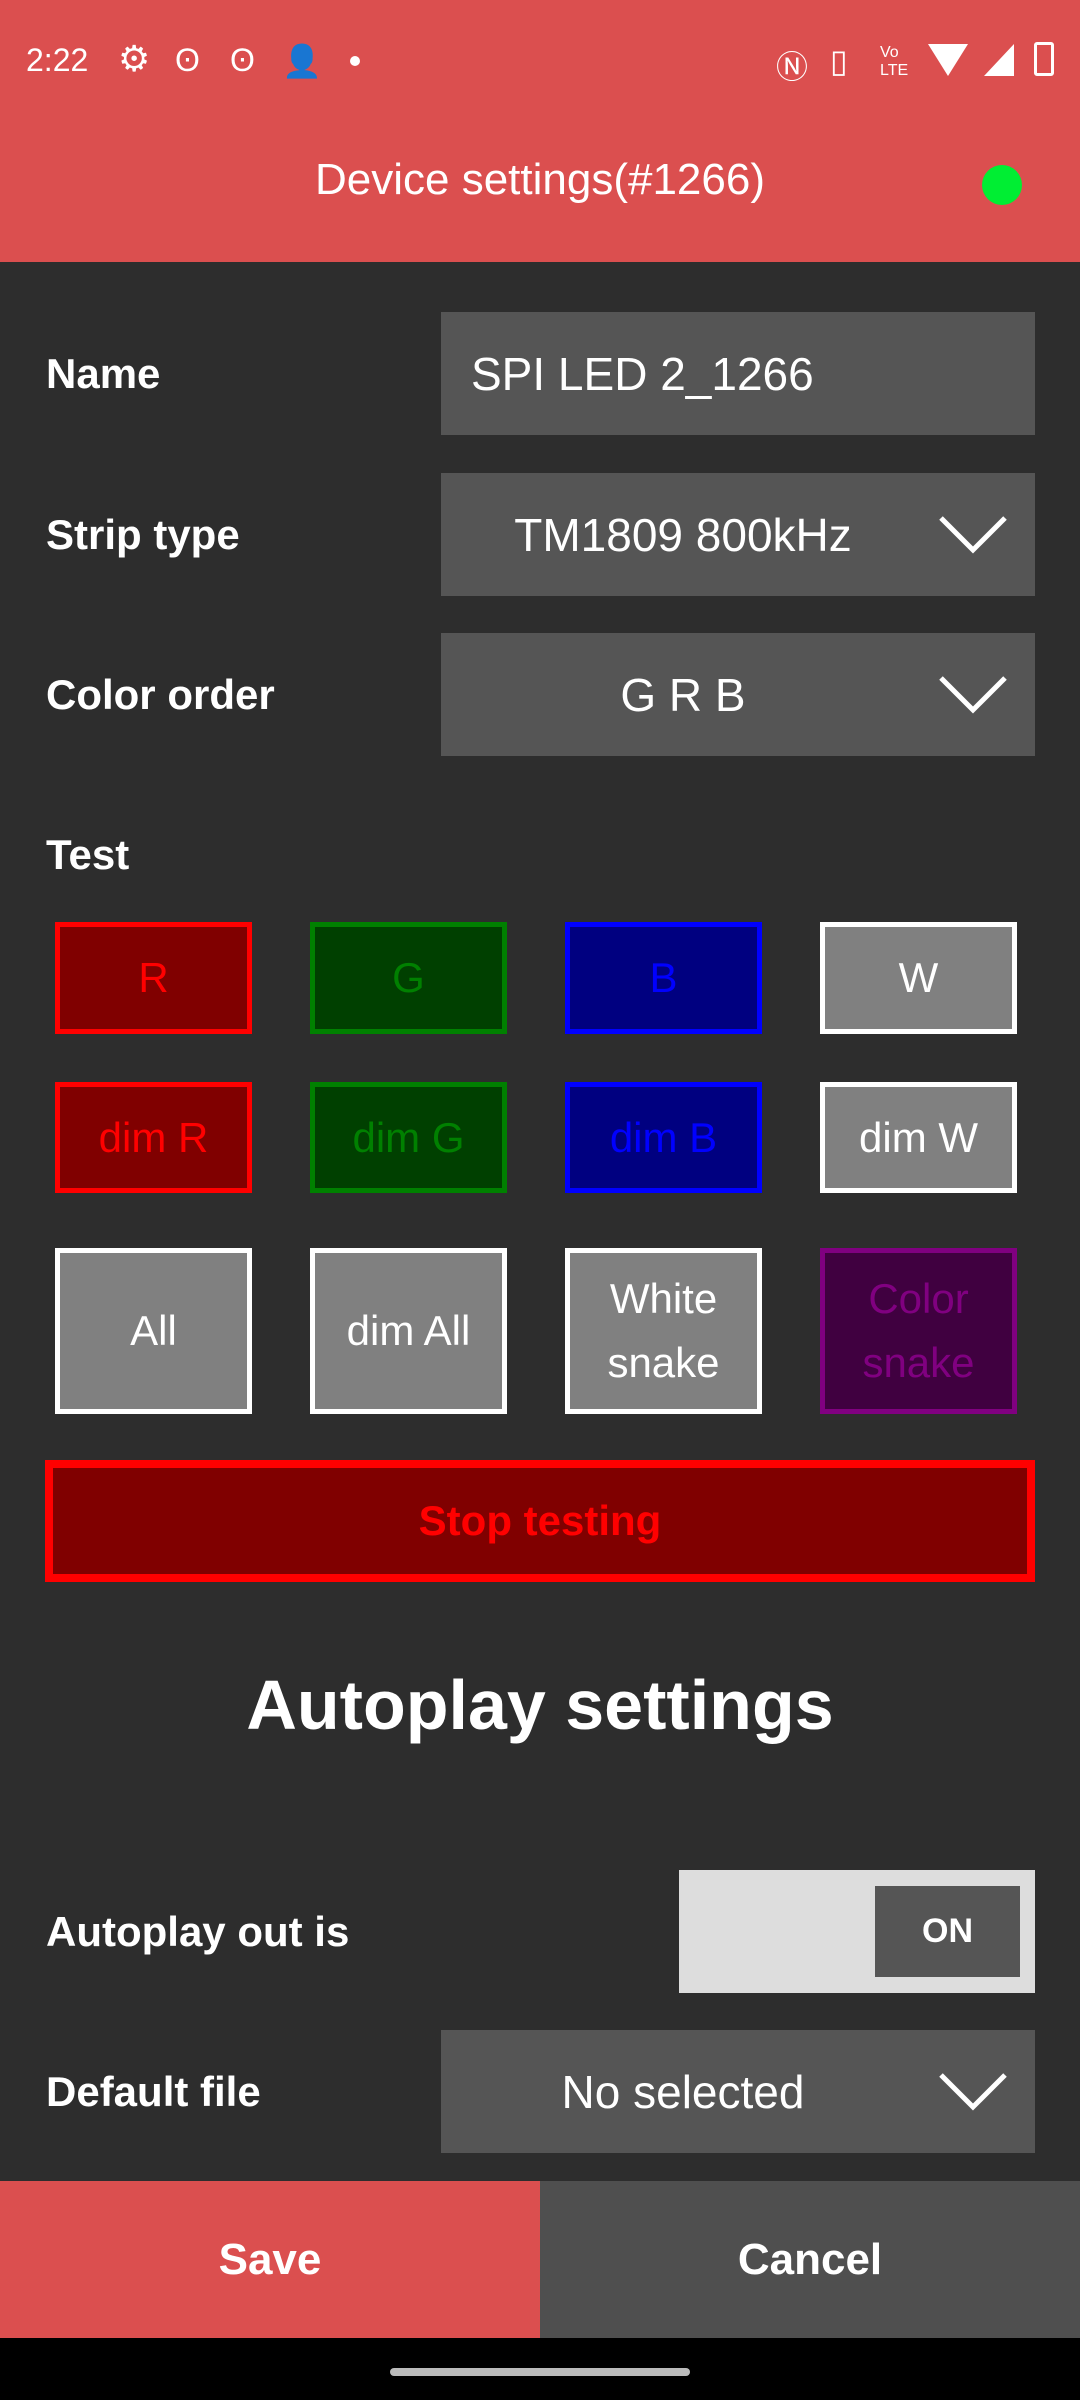 Image resolution: width=1080 pixels, height=2400 pixels. I want to click on strip-type-label: Strip type, so click(143, 534).